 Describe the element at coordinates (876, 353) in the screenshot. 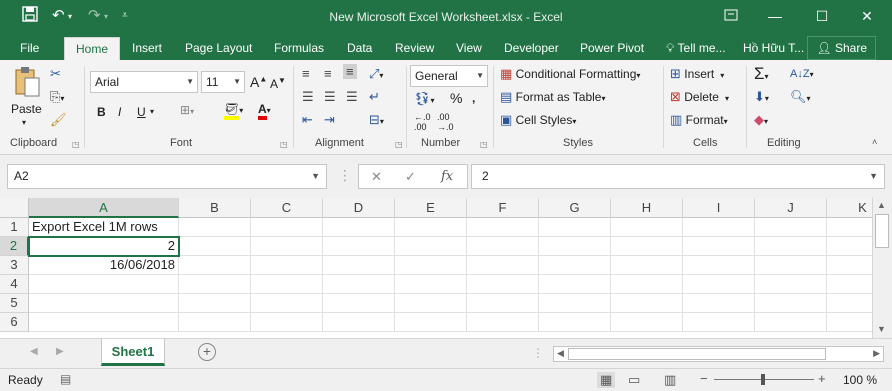

I see `scroll-right-icon: ▶` at that location.